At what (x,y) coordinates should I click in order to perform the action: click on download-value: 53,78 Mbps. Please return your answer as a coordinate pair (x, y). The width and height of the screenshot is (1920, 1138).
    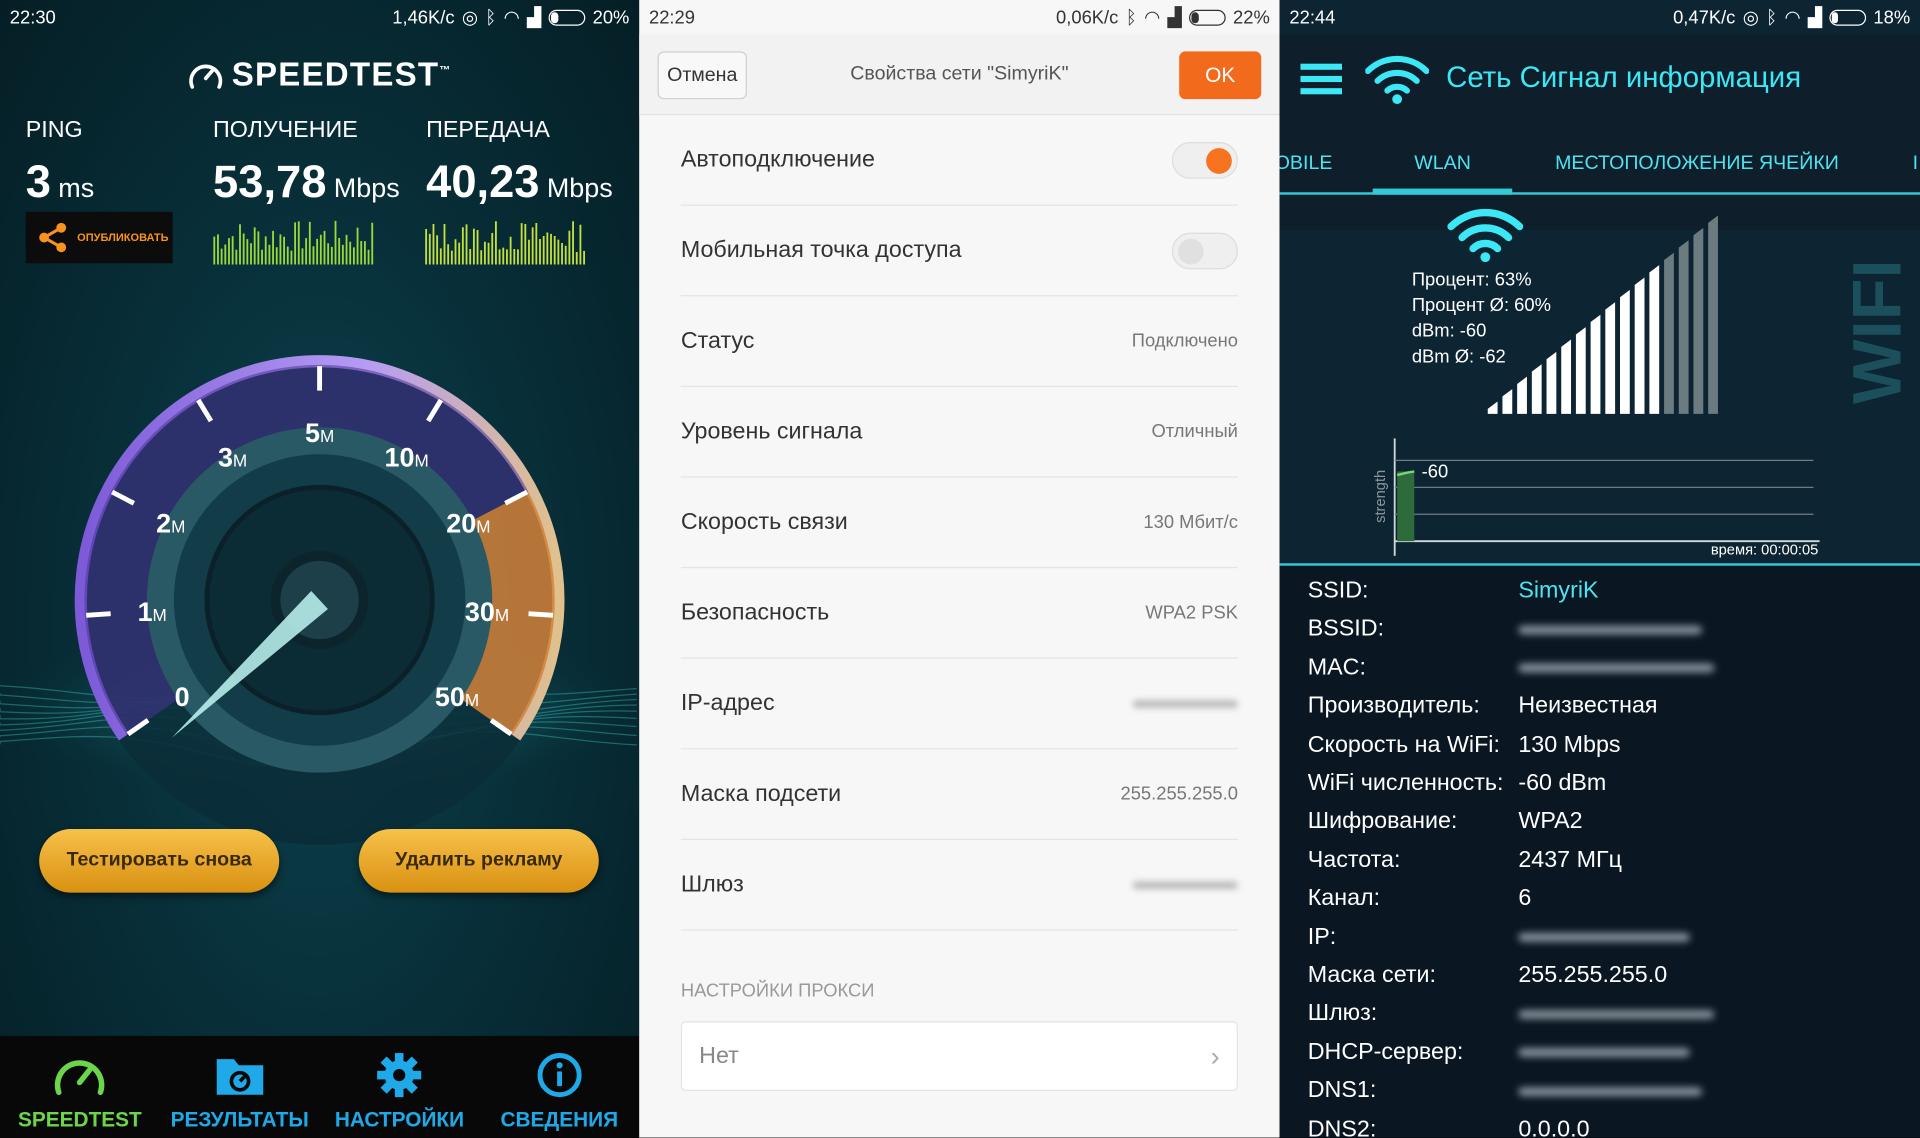
    Looking at the image, I should click on (306, 181).